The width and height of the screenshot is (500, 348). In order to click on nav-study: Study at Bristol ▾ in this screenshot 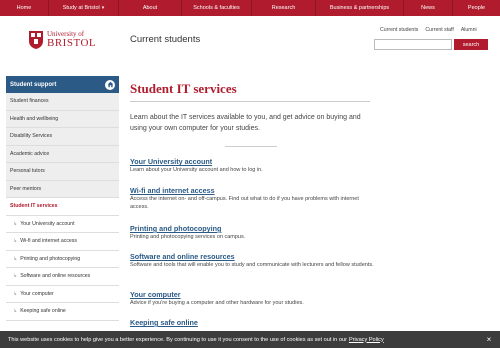, I will do `click(84, 8)`.